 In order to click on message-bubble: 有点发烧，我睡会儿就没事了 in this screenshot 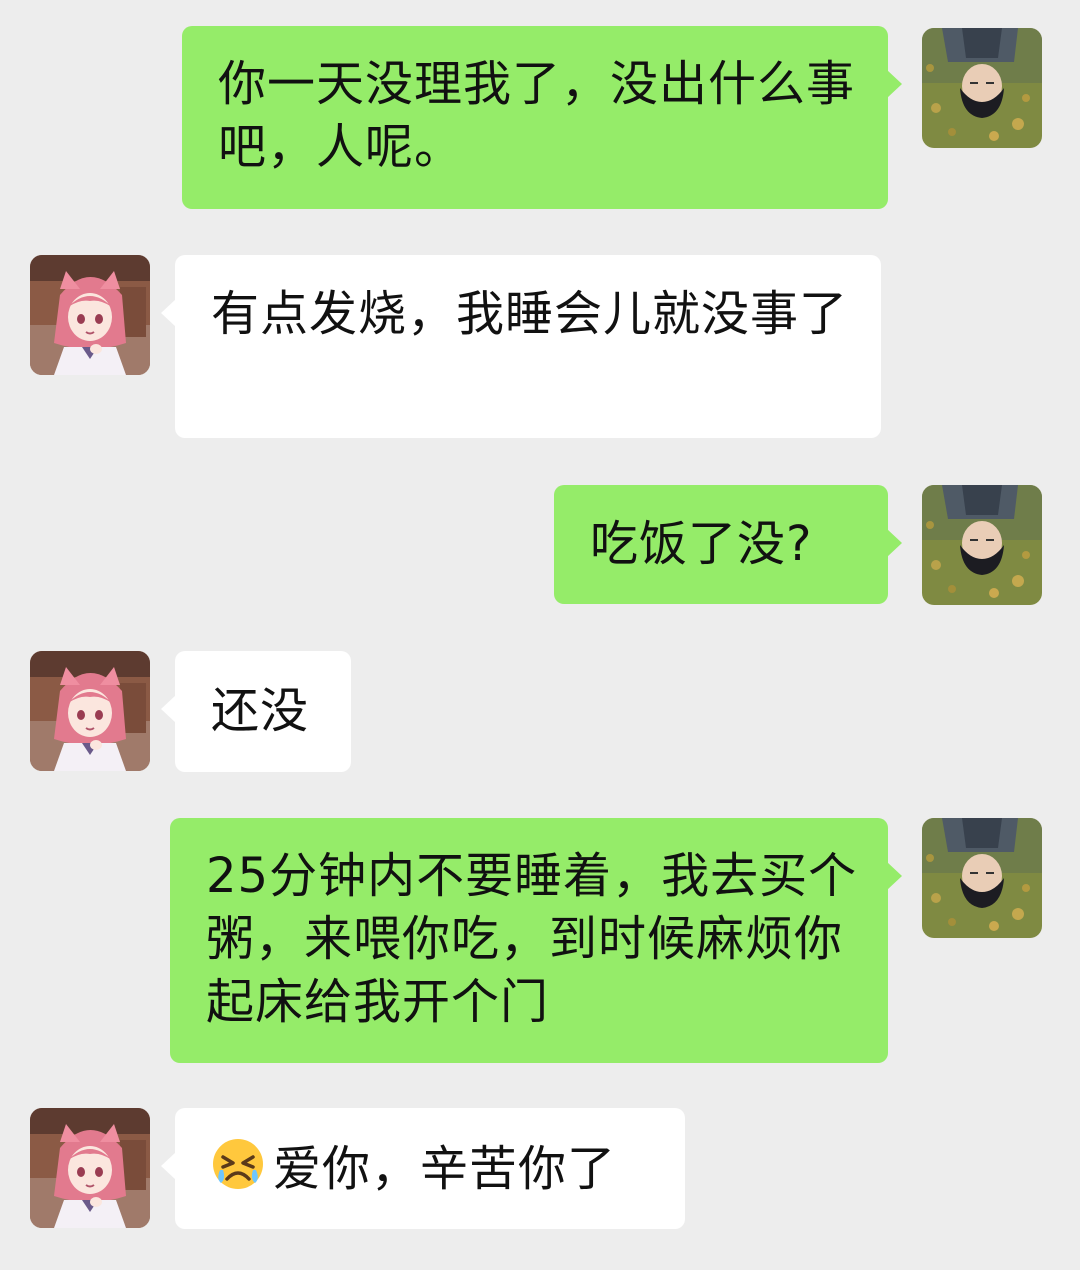, I will do `click(521, 346)`.